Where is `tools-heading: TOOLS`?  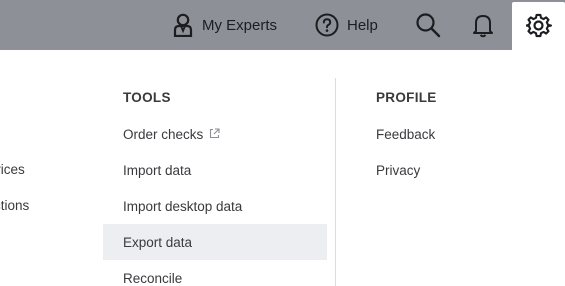
tools-heading: TOOLS is located at coordinates (147, 97).